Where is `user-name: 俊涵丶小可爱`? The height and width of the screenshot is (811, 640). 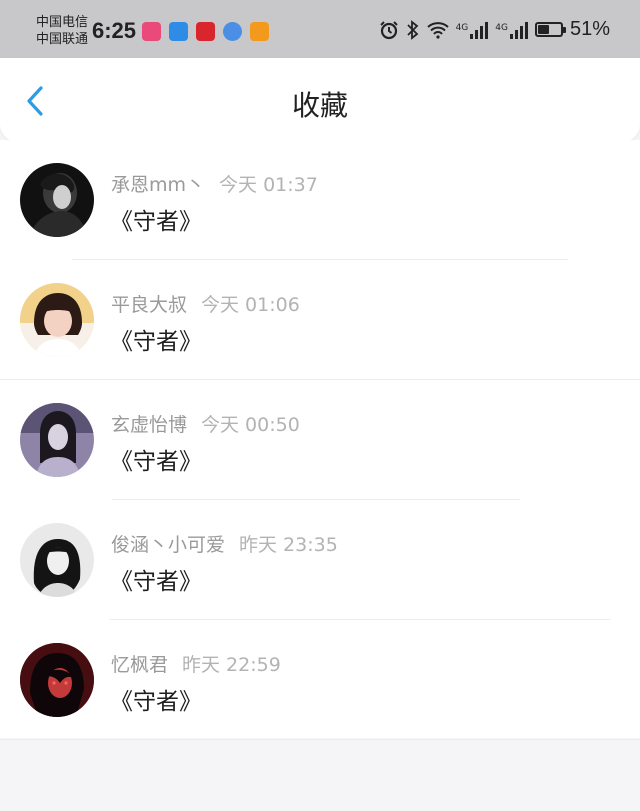
user-name: 俊涵丶小可爱 is located at coordinates (168, 545).